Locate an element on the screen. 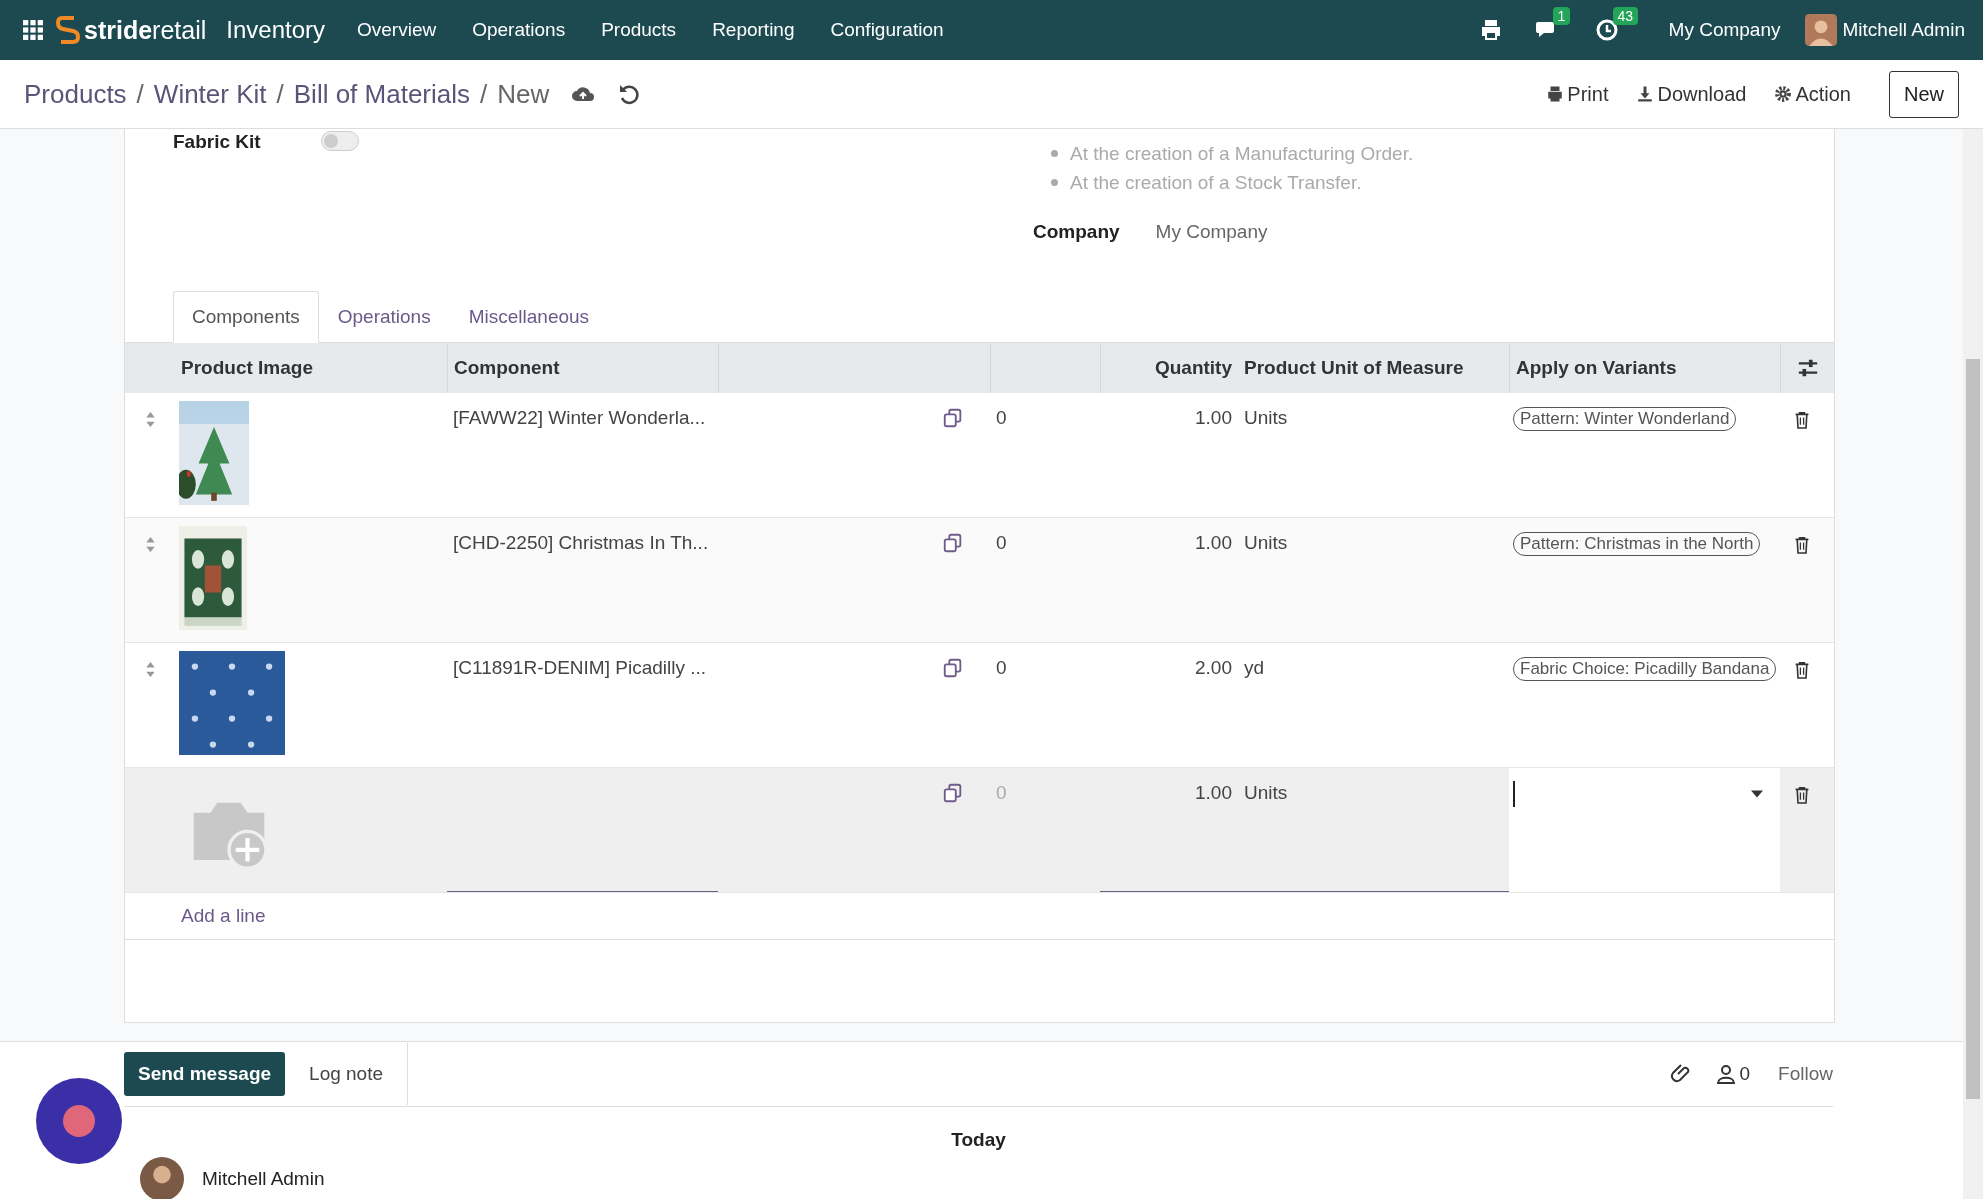 The height and width of the screenshot is (1199, 1983). add-line-link: Add a line is located at coordinates (223, 916).